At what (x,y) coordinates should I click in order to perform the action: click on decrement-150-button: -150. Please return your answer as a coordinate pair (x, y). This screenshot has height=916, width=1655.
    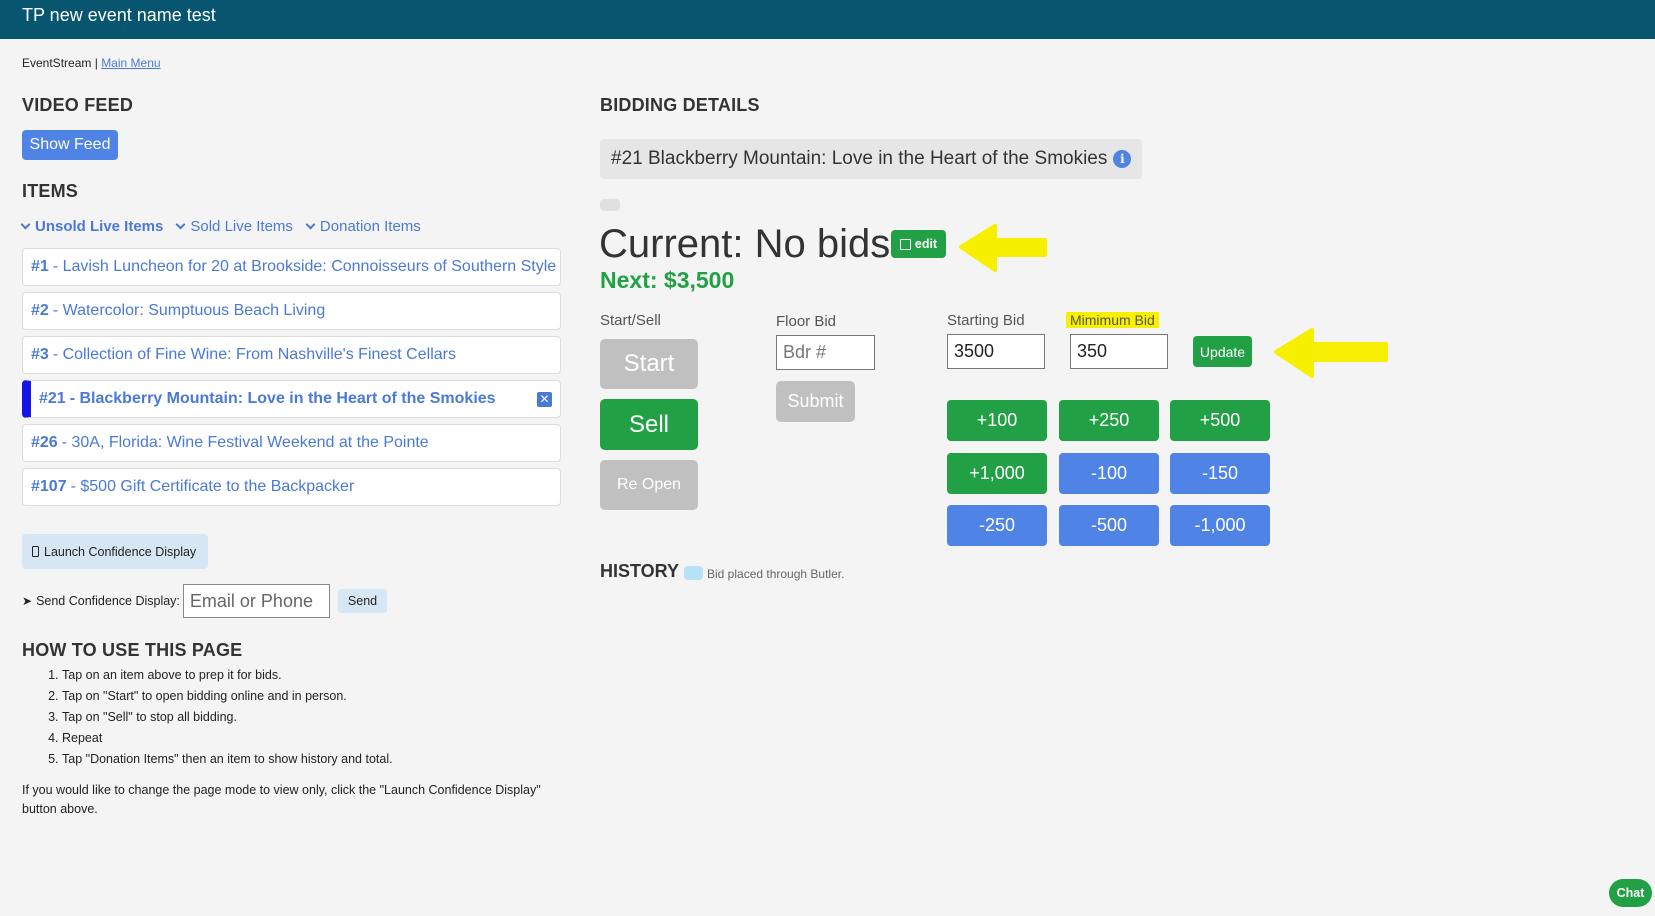
    Looking at the image, I should click on (1220, 473).